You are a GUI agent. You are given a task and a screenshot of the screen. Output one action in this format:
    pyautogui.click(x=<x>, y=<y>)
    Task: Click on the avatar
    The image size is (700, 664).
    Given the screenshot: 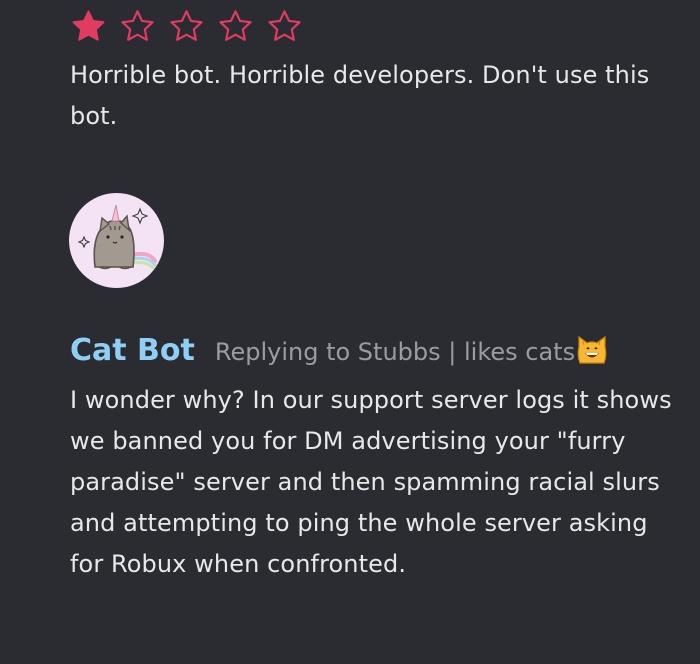 What is the action you would take?
    pyautogui.click(x=116, y=240)
    